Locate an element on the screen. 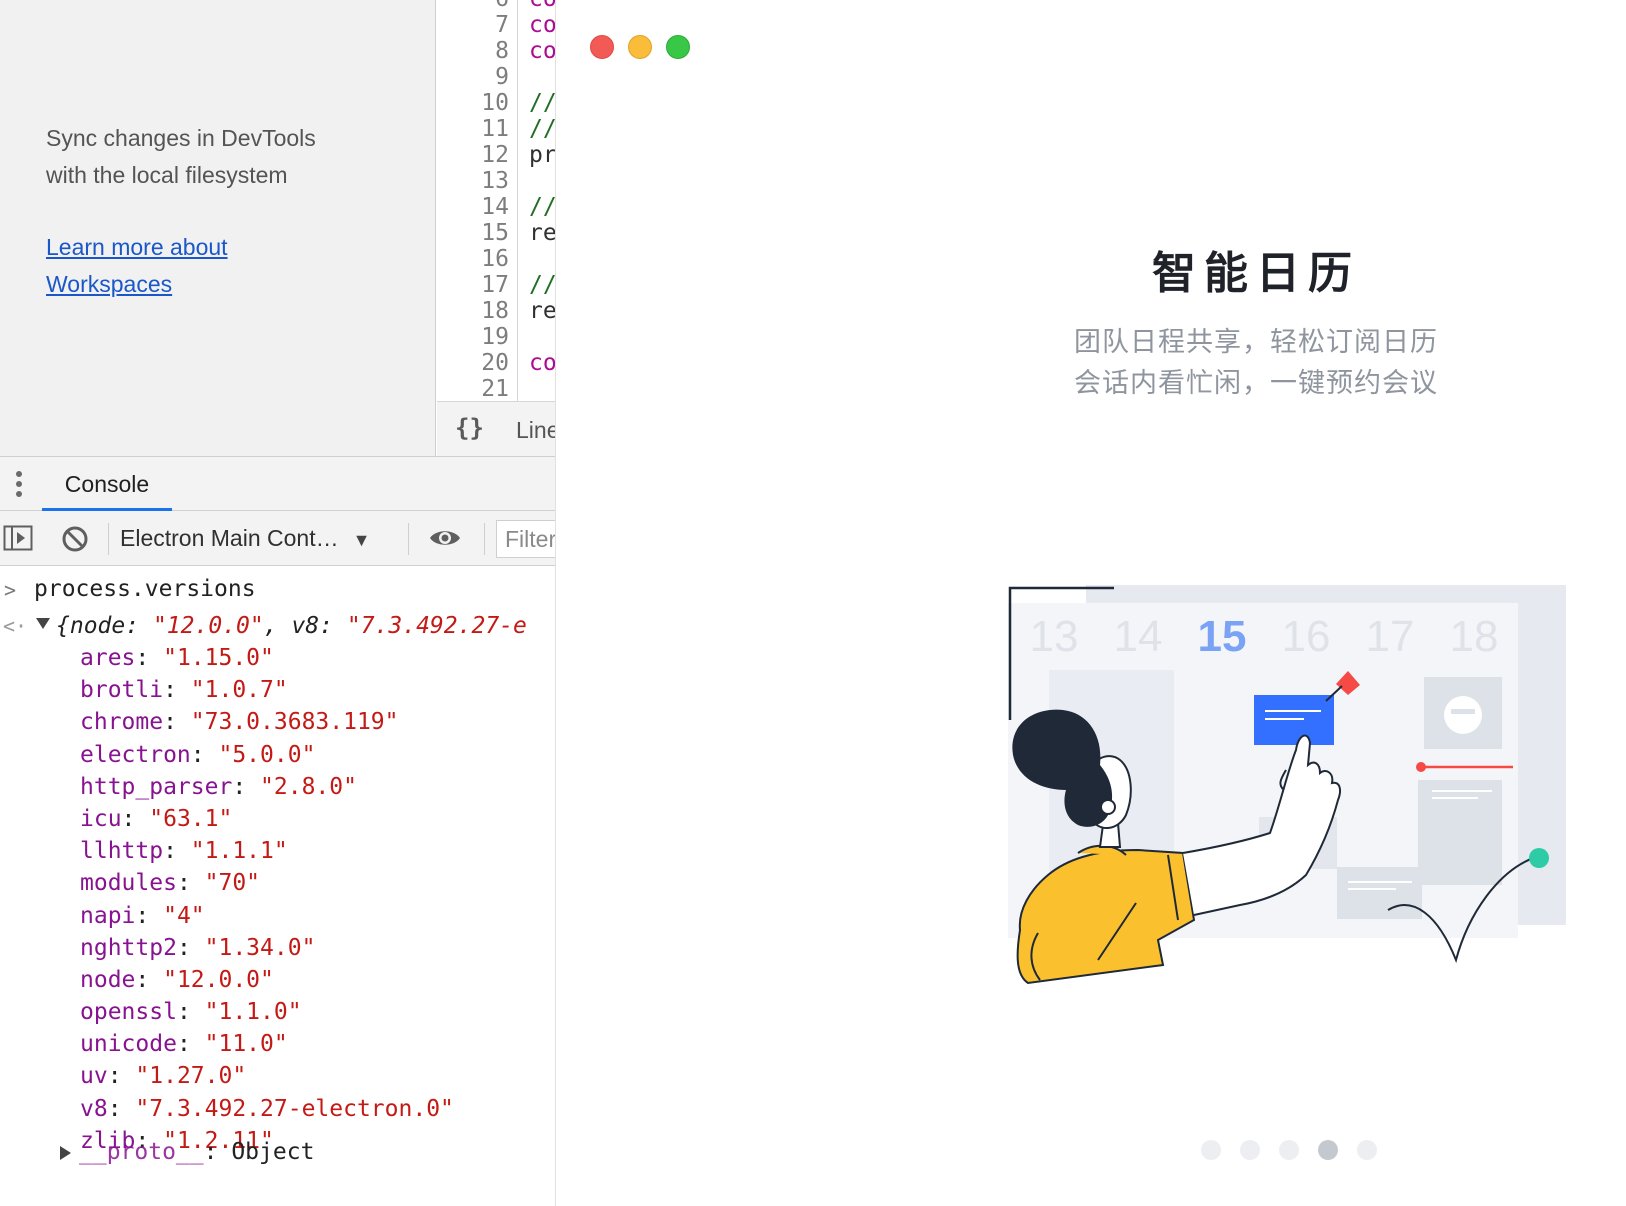 The height and width of the screenshot is (1206, 1626). property-row: llhttp: "1.1.1" is located at coordinates (267, 851).